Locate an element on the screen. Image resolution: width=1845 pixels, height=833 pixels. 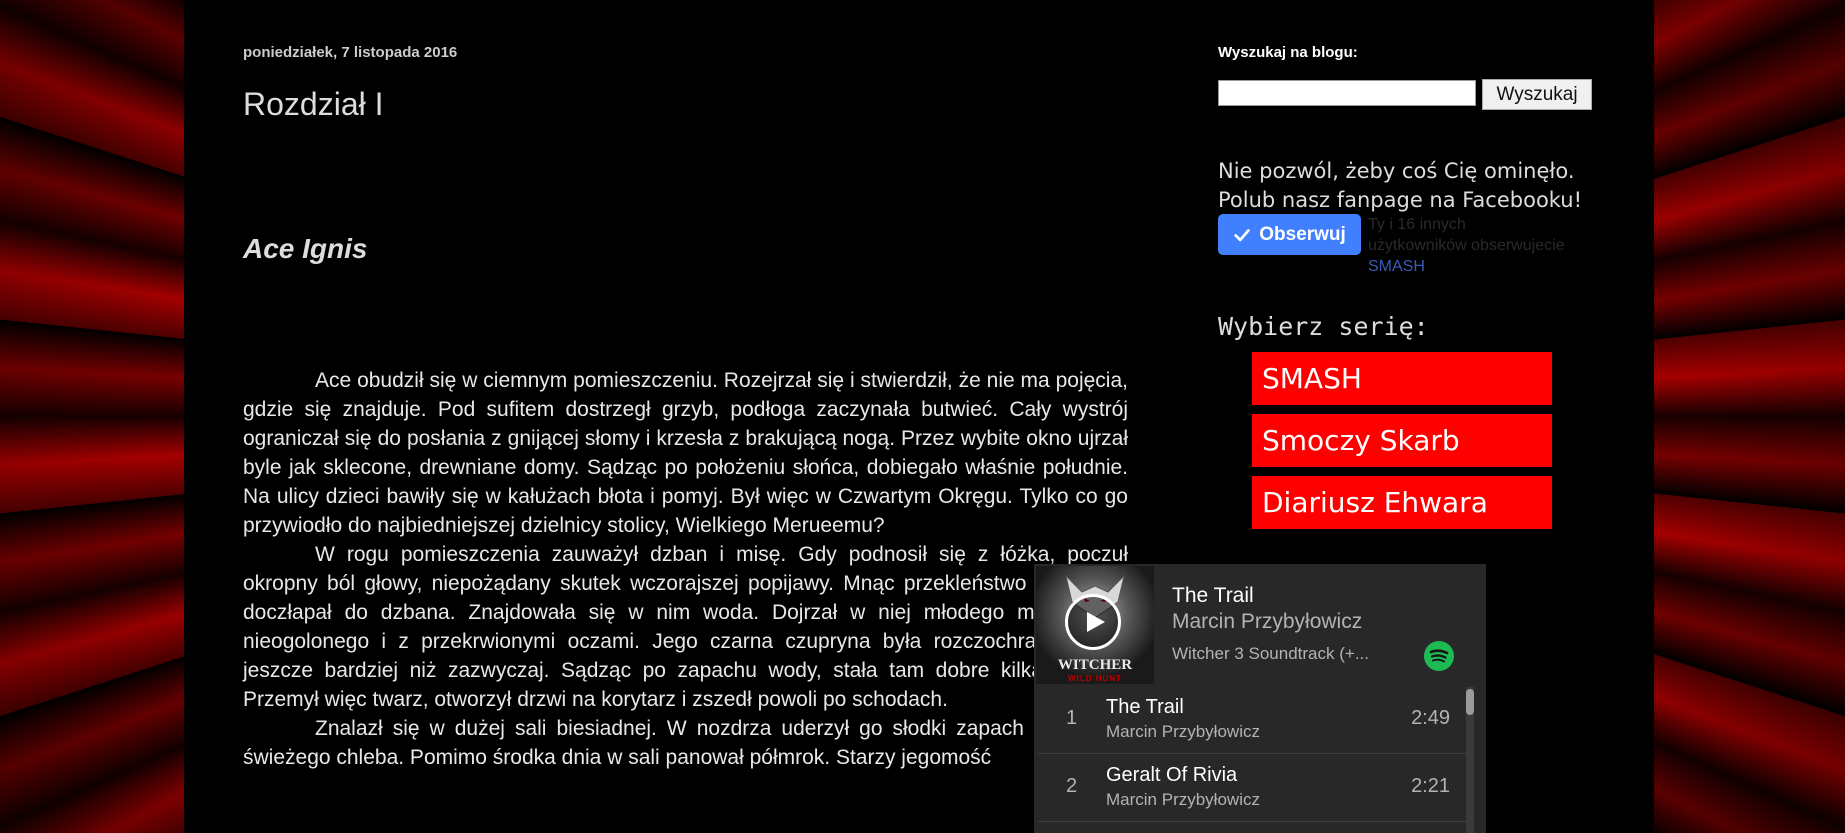
track-number: 1 is located at coordinates (1072, 718).